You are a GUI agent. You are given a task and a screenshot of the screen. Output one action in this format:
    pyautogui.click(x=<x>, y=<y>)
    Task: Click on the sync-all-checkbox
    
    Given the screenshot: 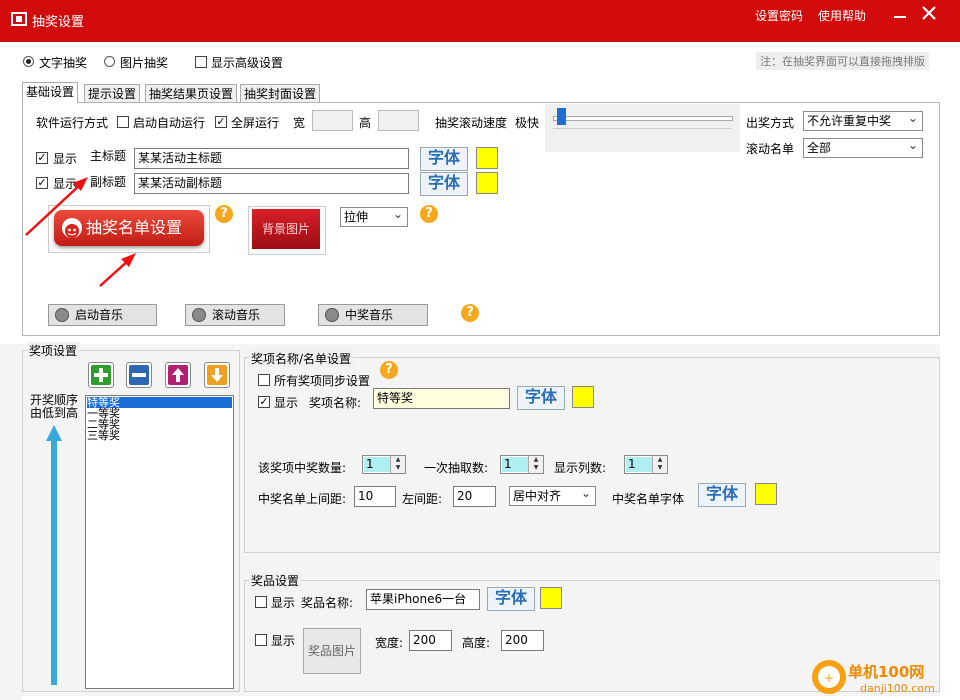 What is the action you would take?
    pyautogui.click(x=264, y=380)
    